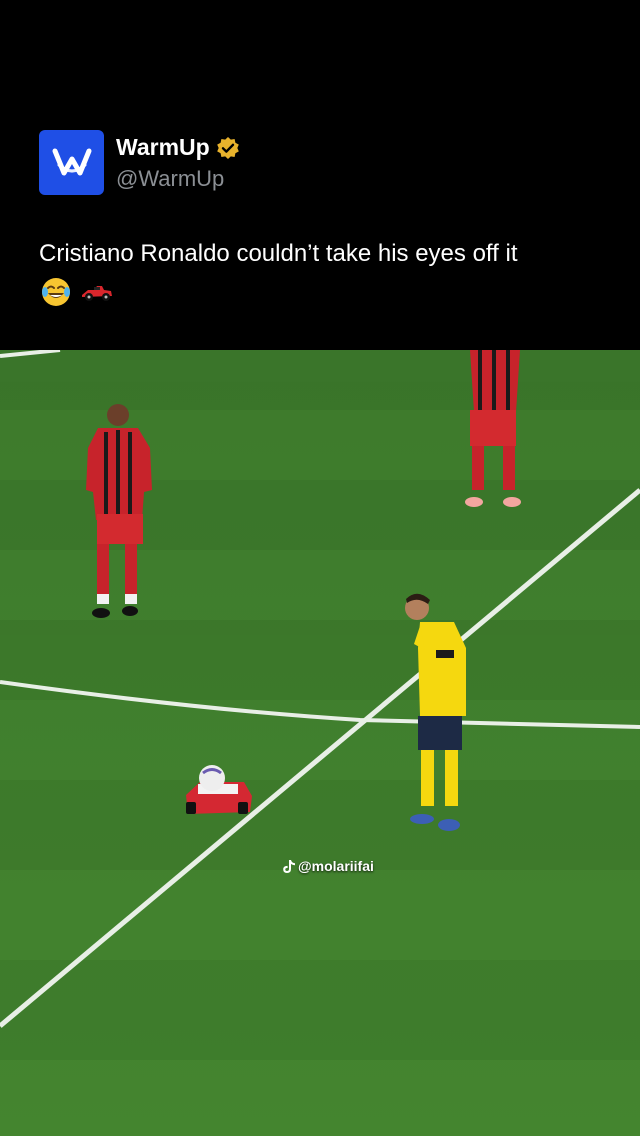 The width and height of the screenshot is (640, 1136). Describe the element at coordinates (227, 147) in the screenshot. I see `verified-badge-icon` at that location.